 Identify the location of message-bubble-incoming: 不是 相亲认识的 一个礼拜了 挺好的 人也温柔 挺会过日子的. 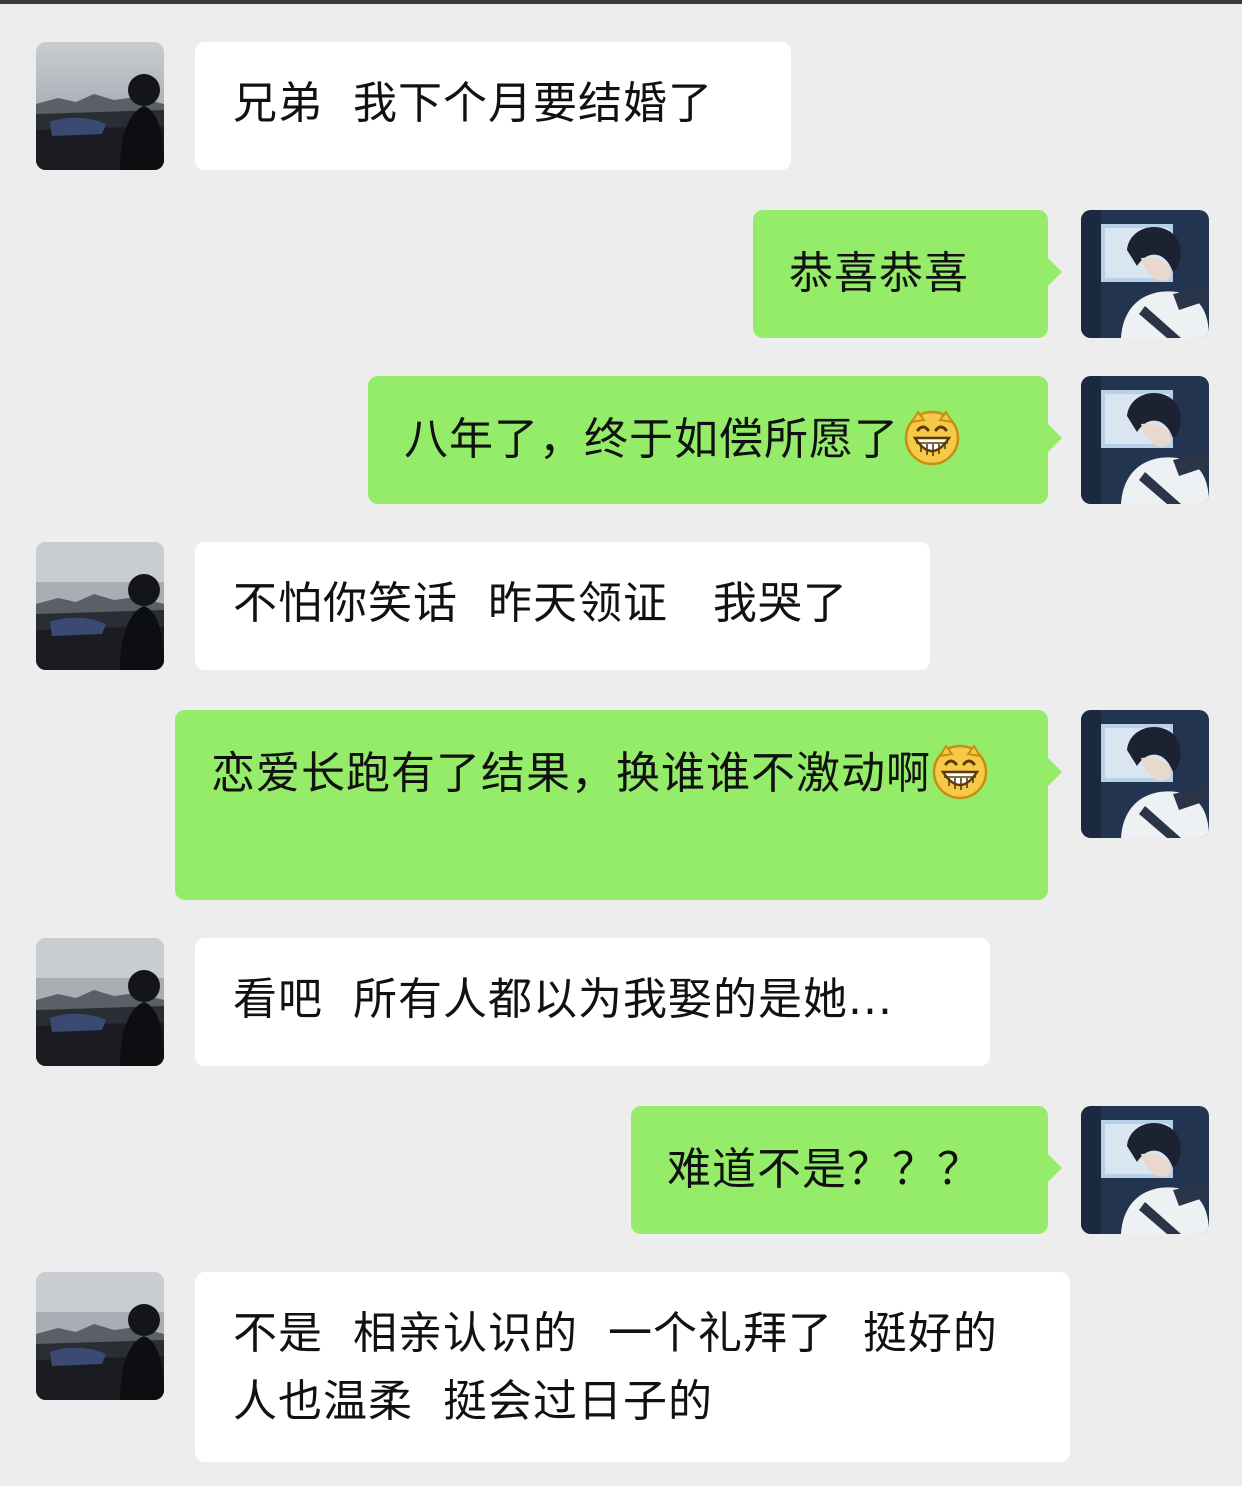
(632, 1367).